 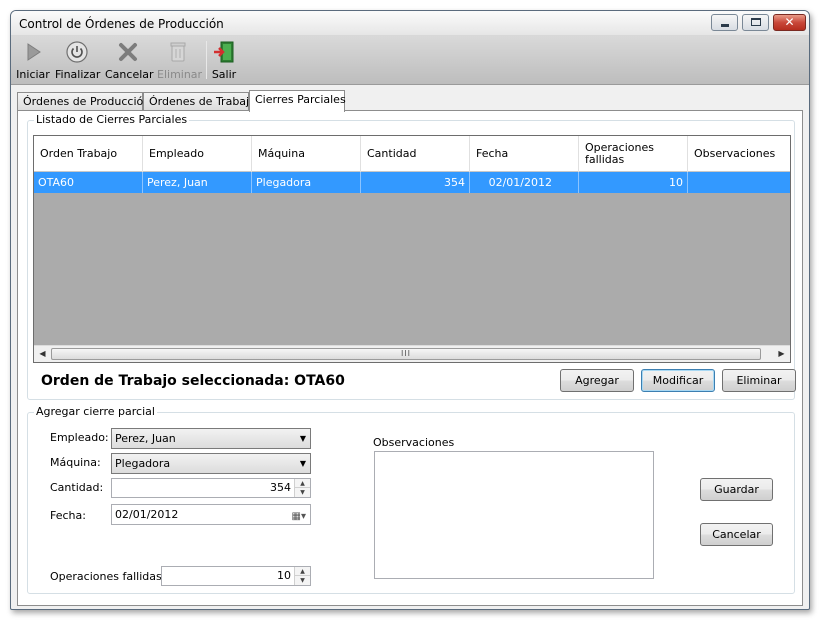 I want to click on col-empleado: Empleado, so click(x=197, y=154).